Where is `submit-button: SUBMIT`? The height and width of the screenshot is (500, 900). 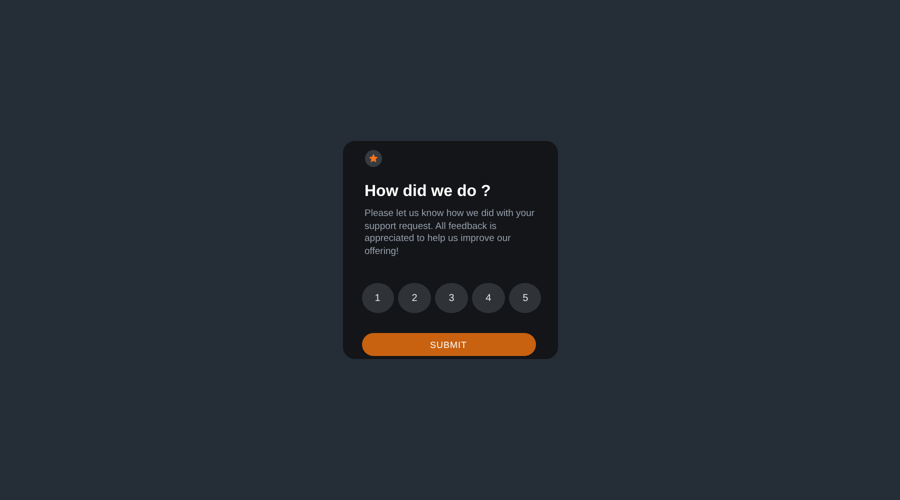 submit-button: SUBMIT is located at coordinates (449, 344).